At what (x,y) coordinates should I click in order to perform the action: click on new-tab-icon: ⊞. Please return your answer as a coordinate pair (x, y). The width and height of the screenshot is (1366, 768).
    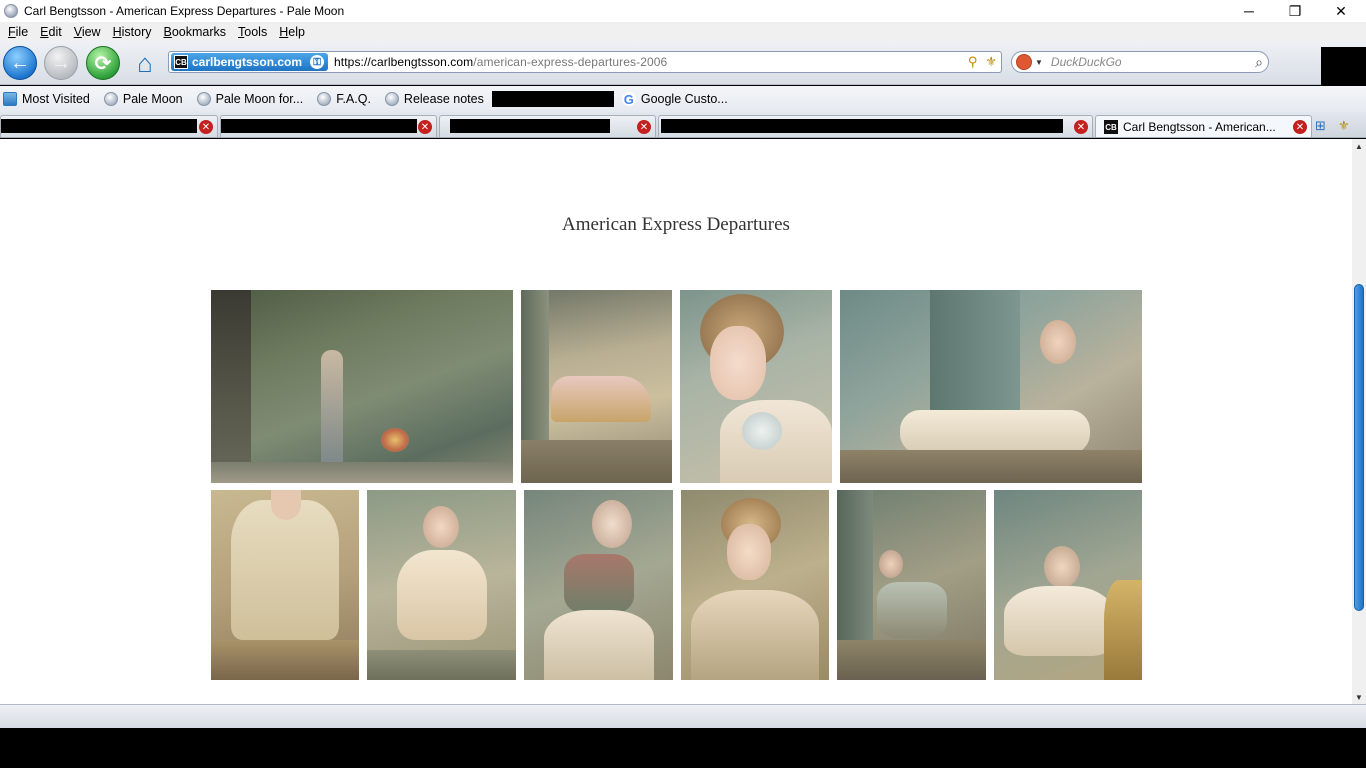
    Looking at the image, I should click on (1320, 126).